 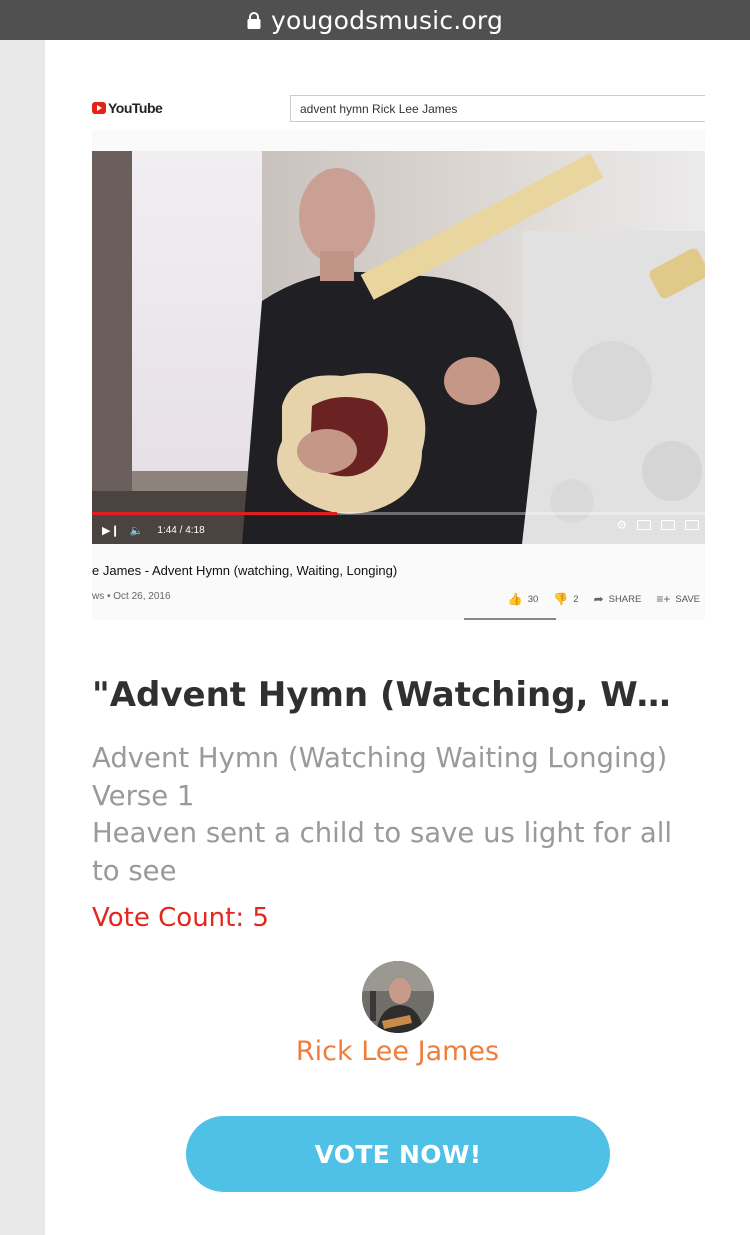 What do you see at coordinates (533, 599) in the screenshot?
I see `like-count: 30` at bounding box center [533, 599].